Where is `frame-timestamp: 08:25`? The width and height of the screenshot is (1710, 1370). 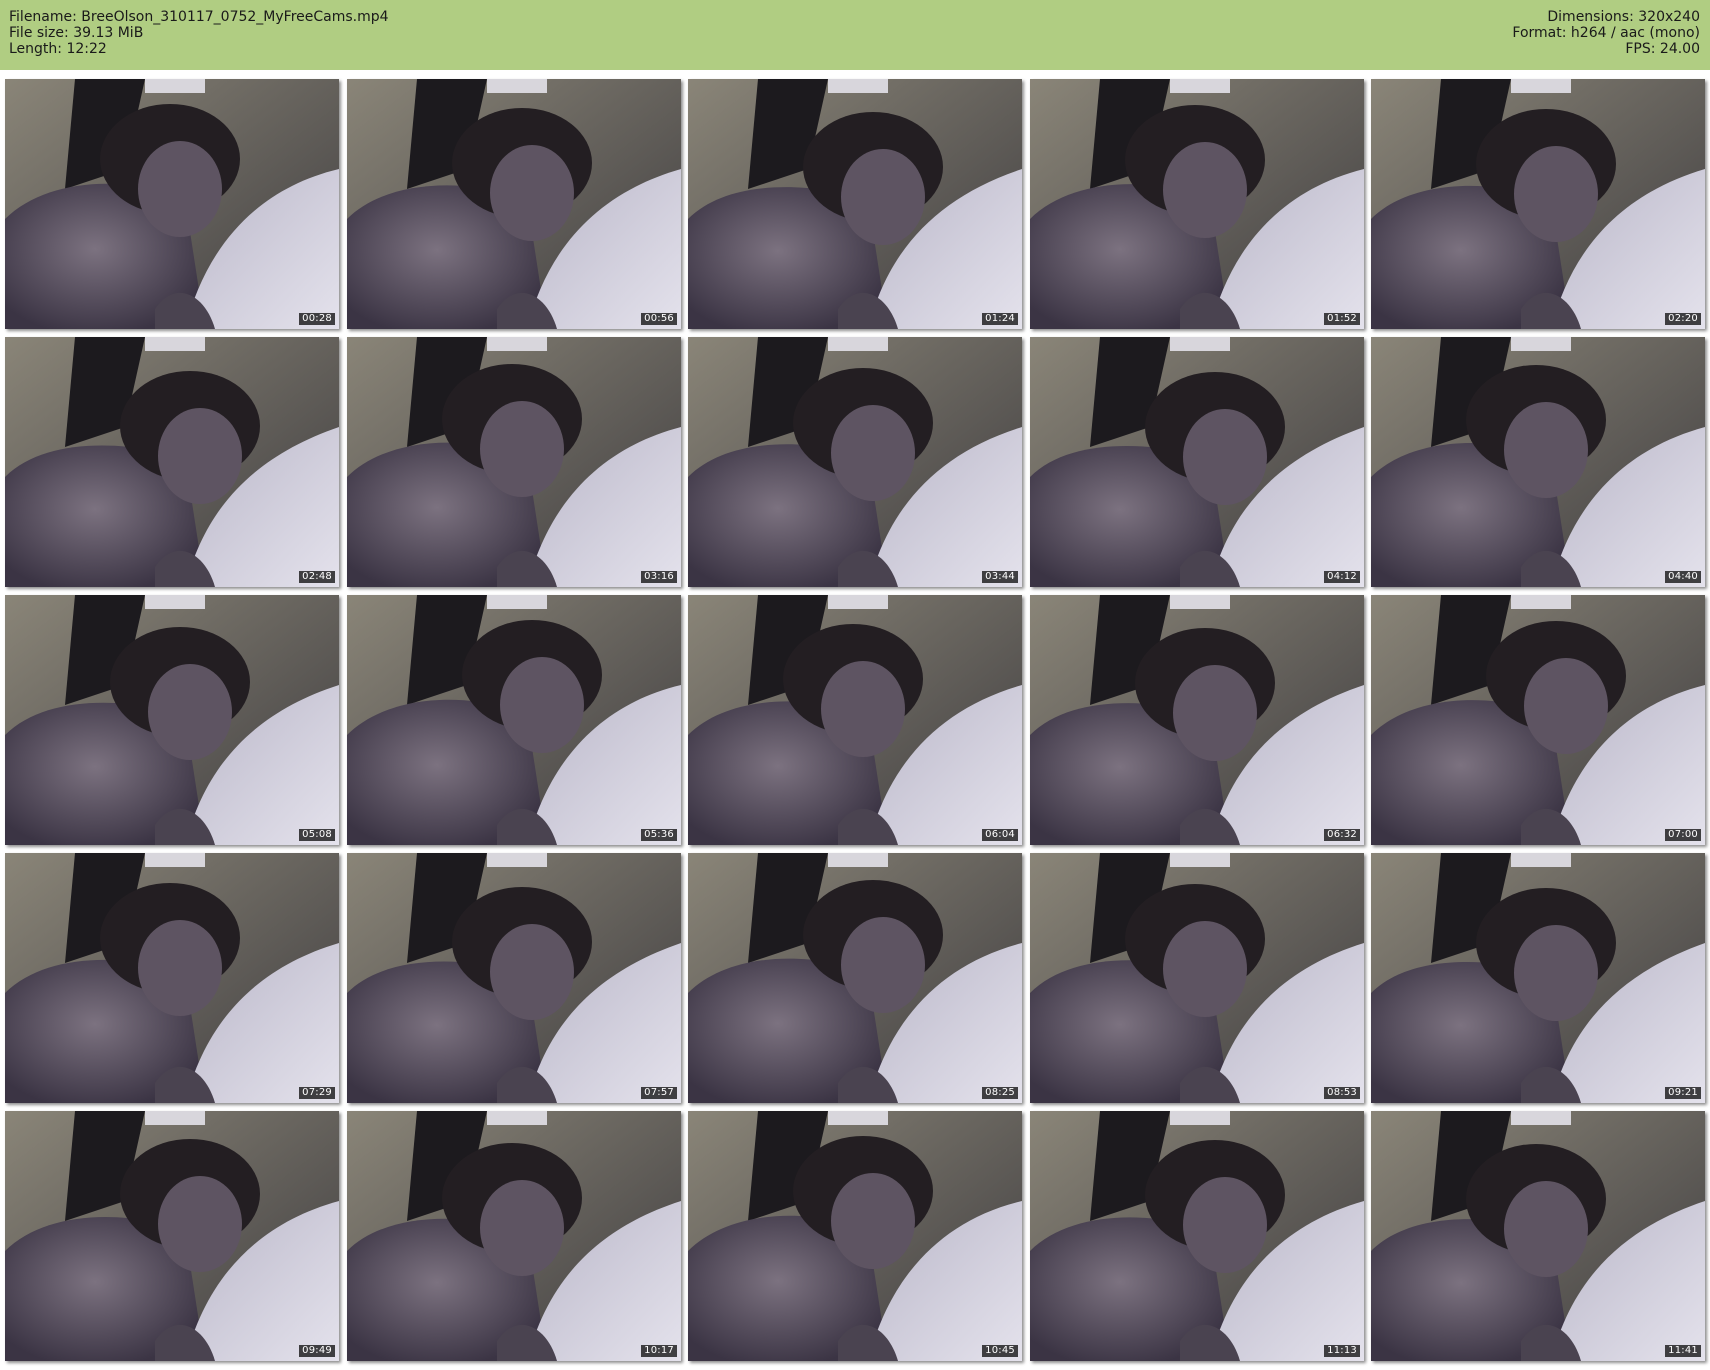
frame-timestamp: 08:25 is located at coordinates (1000, 1093).